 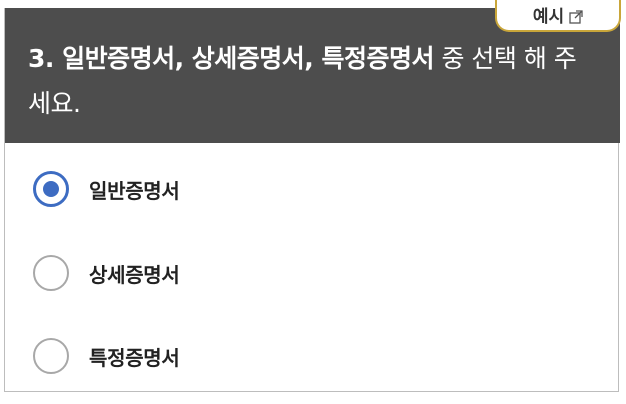 I want to click on example-button: 예시, so click(x=558, y=16).